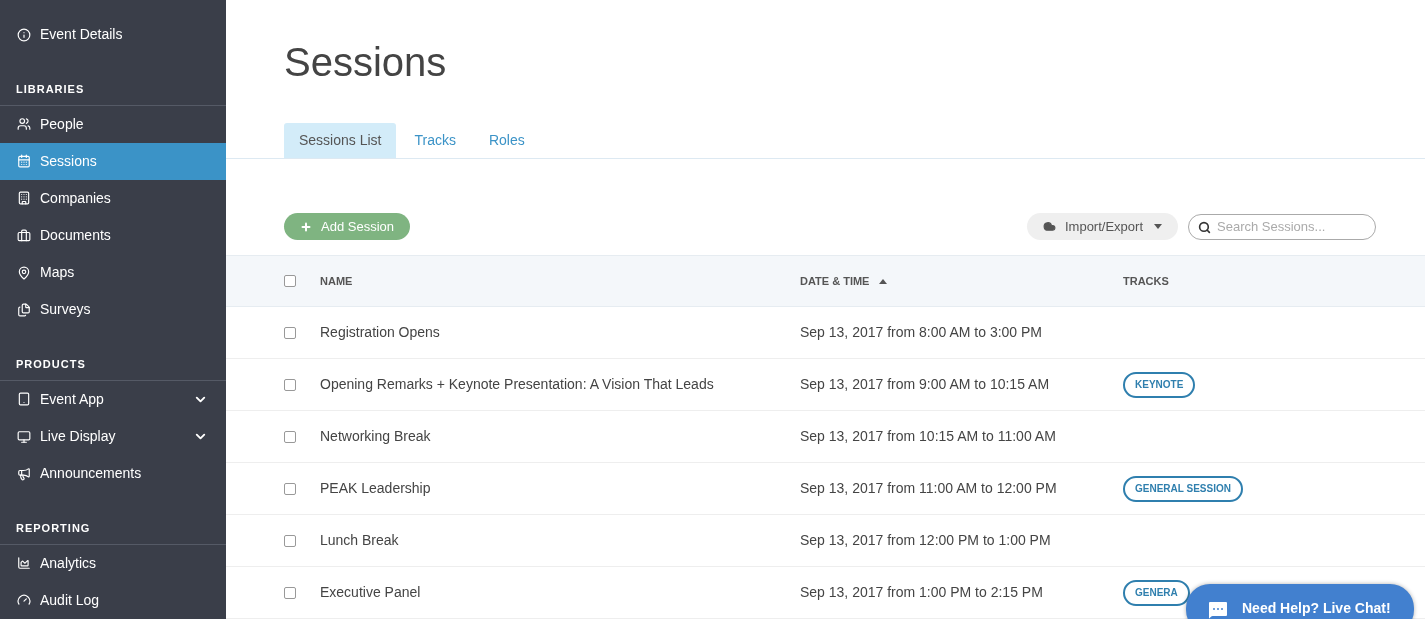  I want to click on table-cell-text: Registration Opens, so click(380, 332).